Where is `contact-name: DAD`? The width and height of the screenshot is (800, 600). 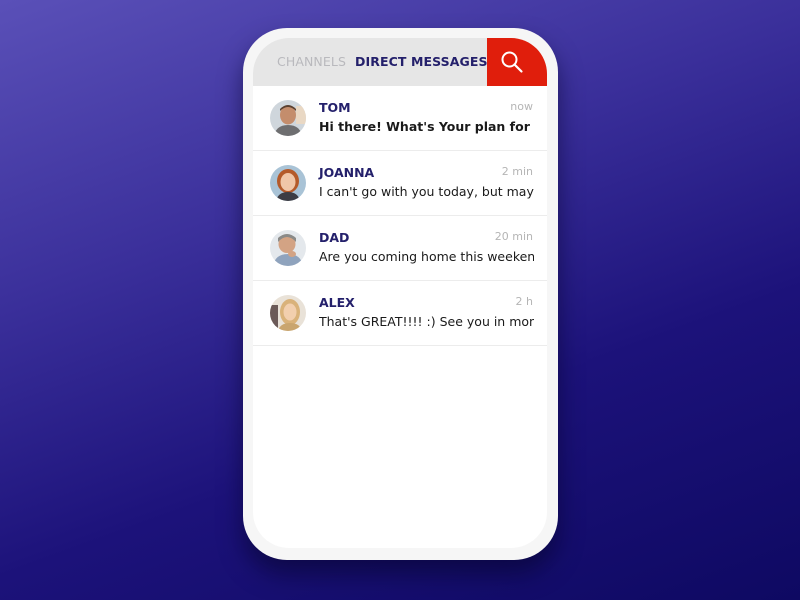 contact-name: DAD is located at coordinates (334, 237).